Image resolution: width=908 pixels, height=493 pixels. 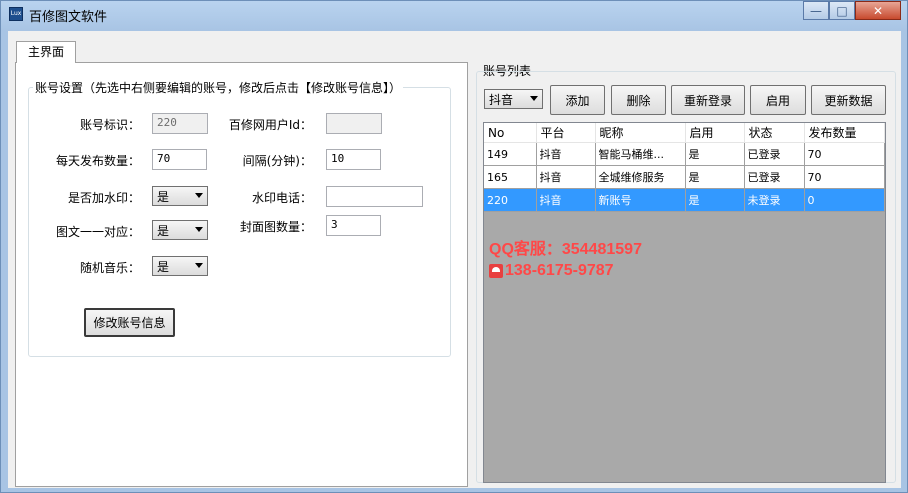 I want to click on random-music-select-value: 是, so click(x=163, y=267).